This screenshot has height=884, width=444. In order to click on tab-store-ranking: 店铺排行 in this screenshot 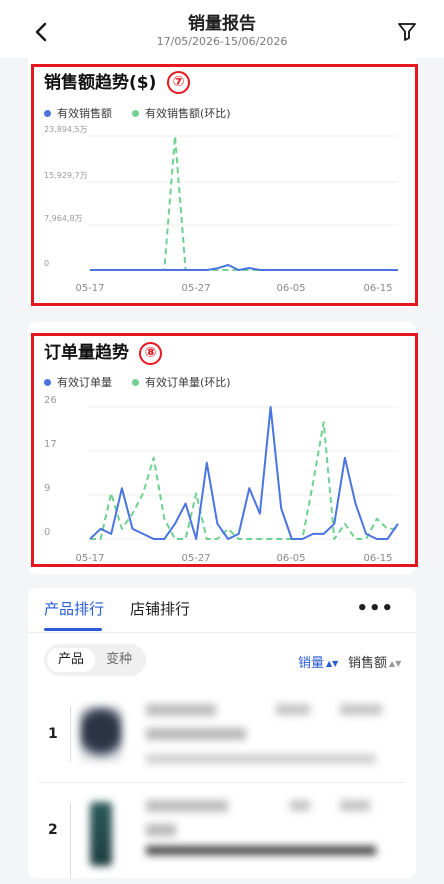, I will do `click(160, 608)`.